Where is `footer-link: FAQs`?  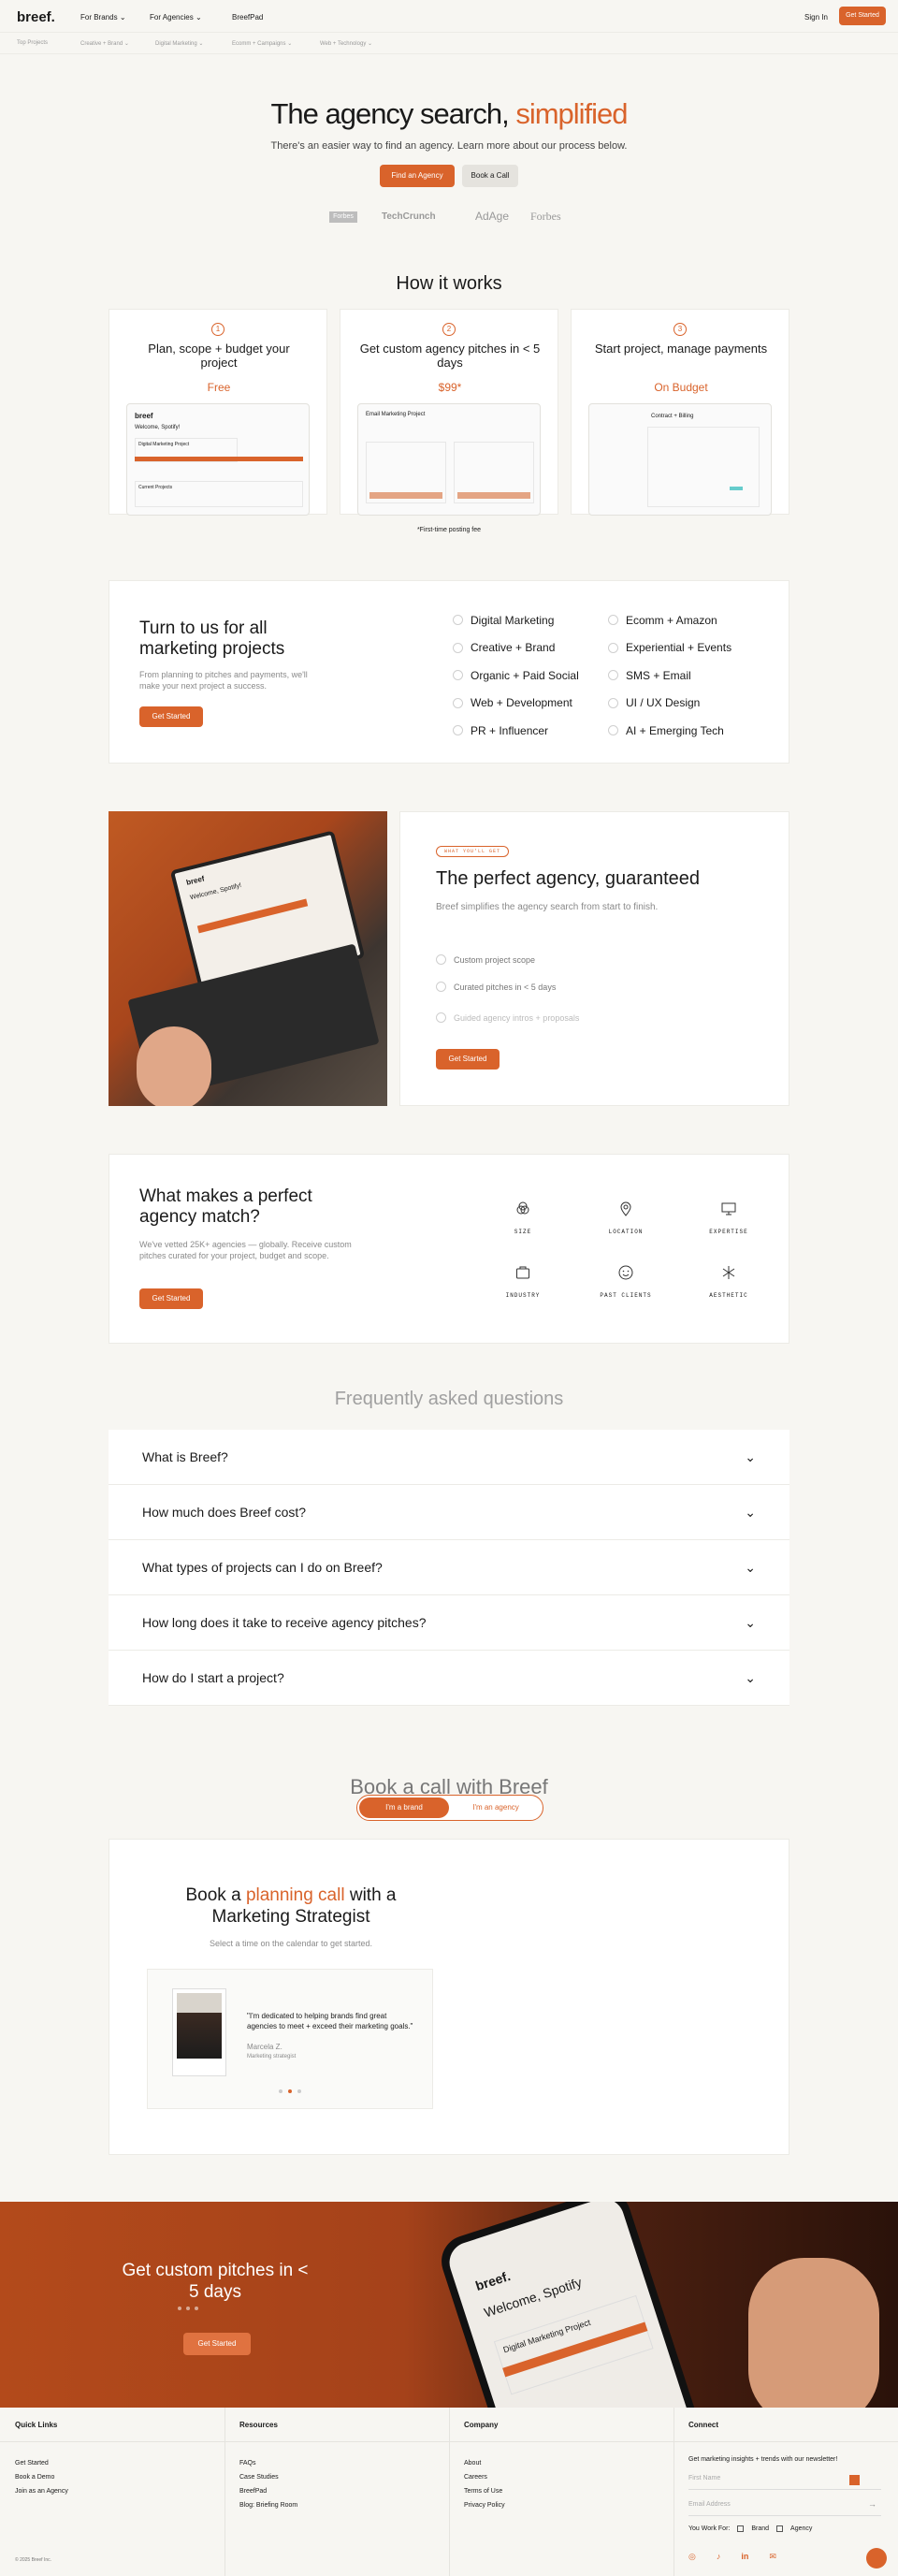
footer-link: FAQs is located at coordinates (268, 2463).